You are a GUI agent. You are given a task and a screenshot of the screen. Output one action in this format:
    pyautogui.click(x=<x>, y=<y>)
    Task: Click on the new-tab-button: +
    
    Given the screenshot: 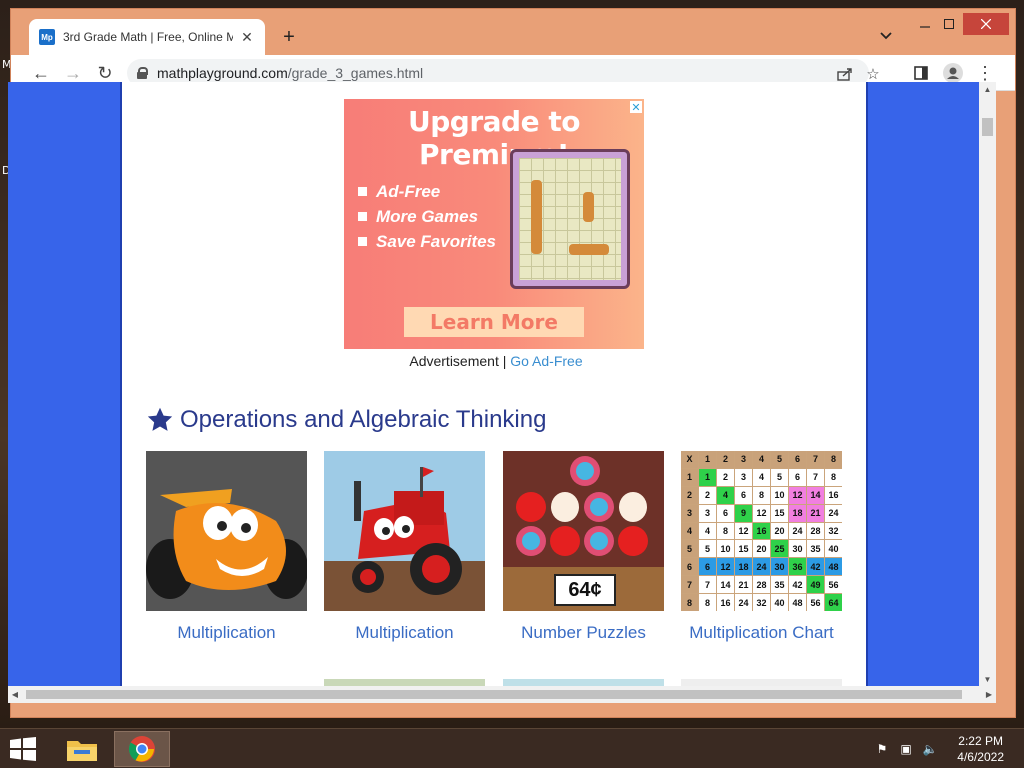 What is the action you would take?
    pyautogui.click(x=289, y=37)
    